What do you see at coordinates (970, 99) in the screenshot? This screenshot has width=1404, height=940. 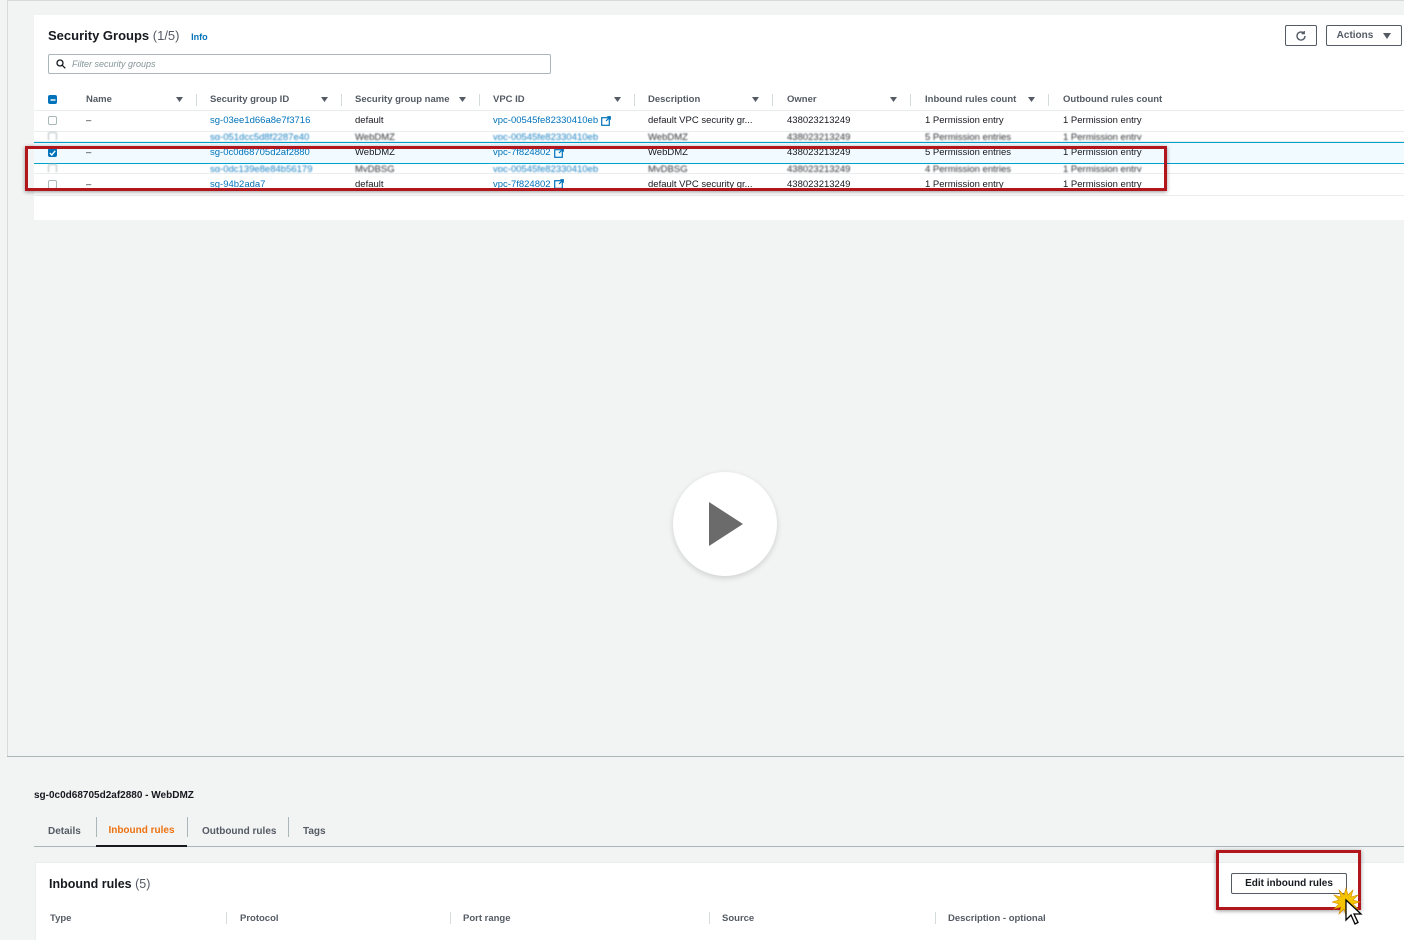 I see `col-inbound-rules-count: Inbound rules count` at bounding box center [970, 99].